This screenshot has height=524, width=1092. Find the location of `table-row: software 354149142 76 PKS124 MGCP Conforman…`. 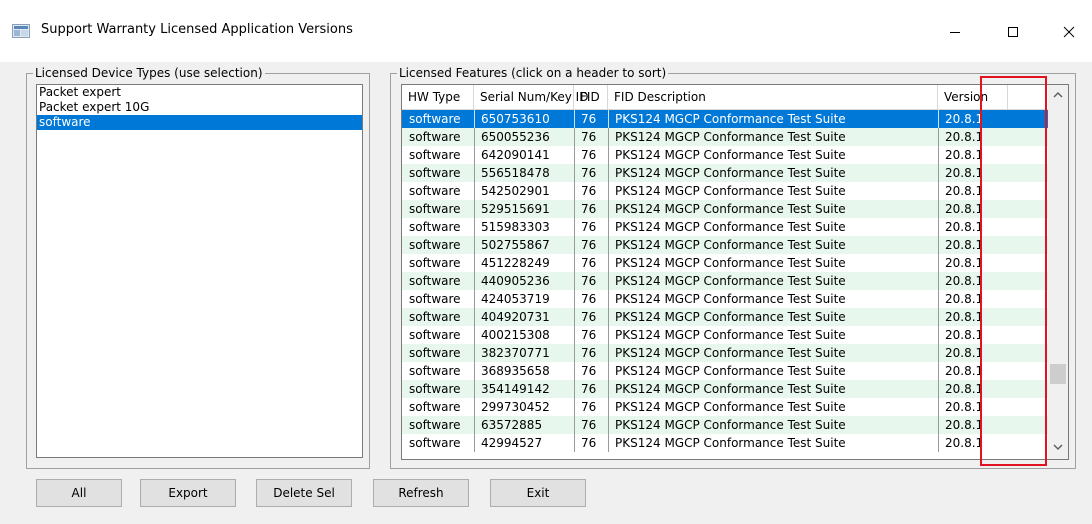

table-row: software 354149142 76 PKS124 MGCP Conforman… is located at coordinates (725, 389).